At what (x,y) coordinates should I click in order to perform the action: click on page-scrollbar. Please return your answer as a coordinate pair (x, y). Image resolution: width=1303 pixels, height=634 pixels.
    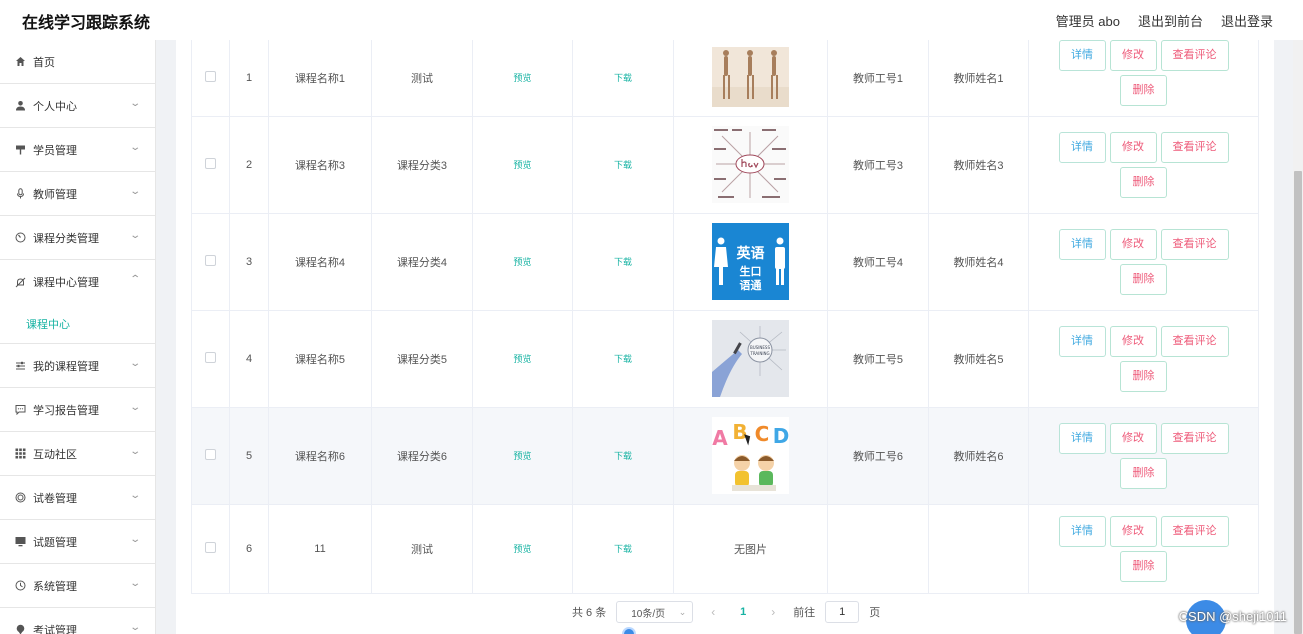
    Looking at the image, I should click on (1298, 337).